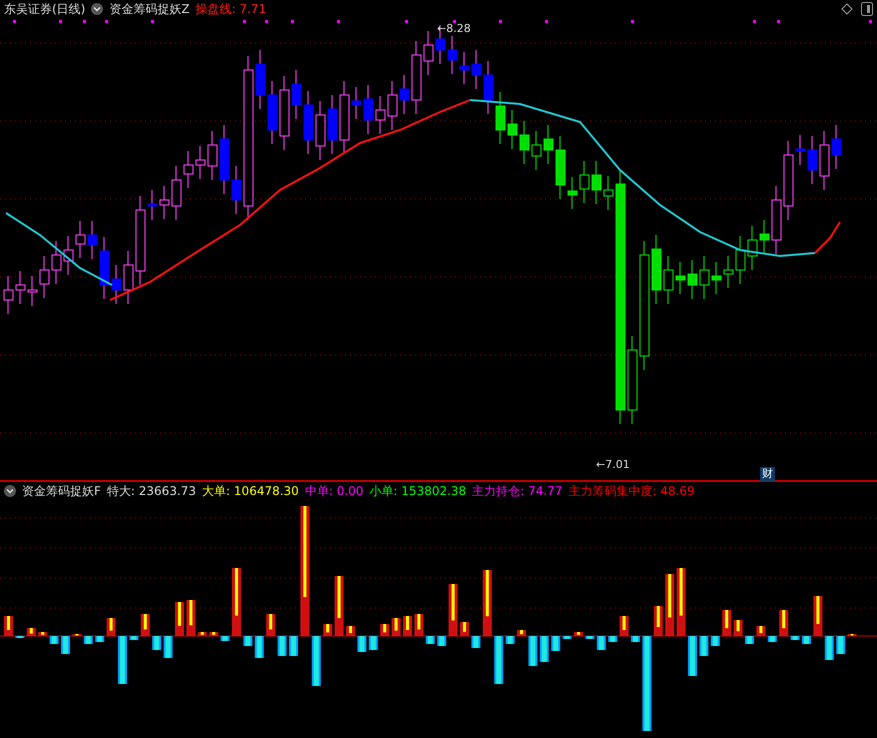 The width and height of the screenshot is (877, 738). Describe the element at coordinates (613, 464) in the screenshot. I see `low-price-label: ←7.01` at that location.